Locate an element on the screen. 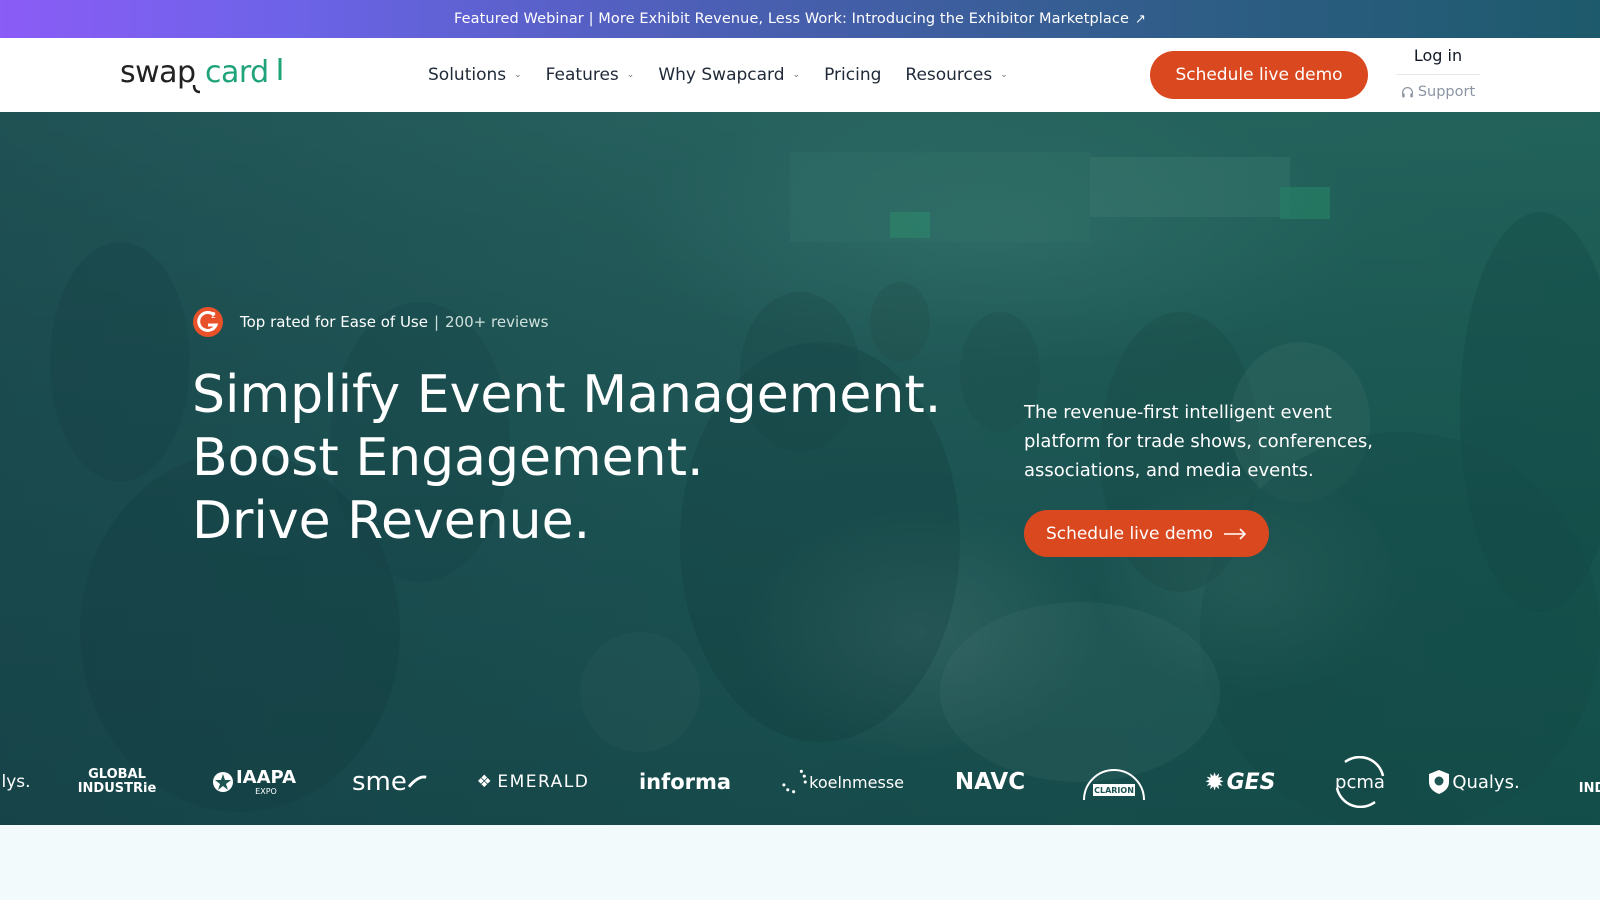 This screenshot has width=1600, height=900. hero-schedule-demo-button: Schedule live demo is located at coordinates (1146, 533).